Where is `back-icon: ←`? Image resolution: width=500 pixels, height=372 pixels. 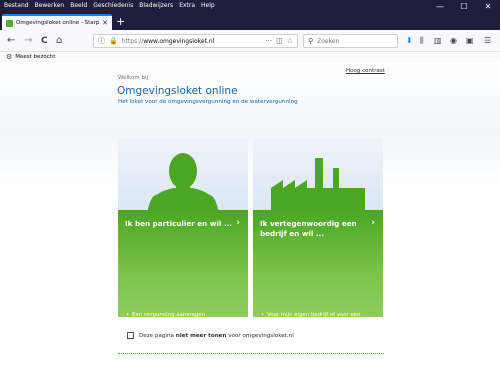
back-icon: ← is located at coordinates (11, 41).